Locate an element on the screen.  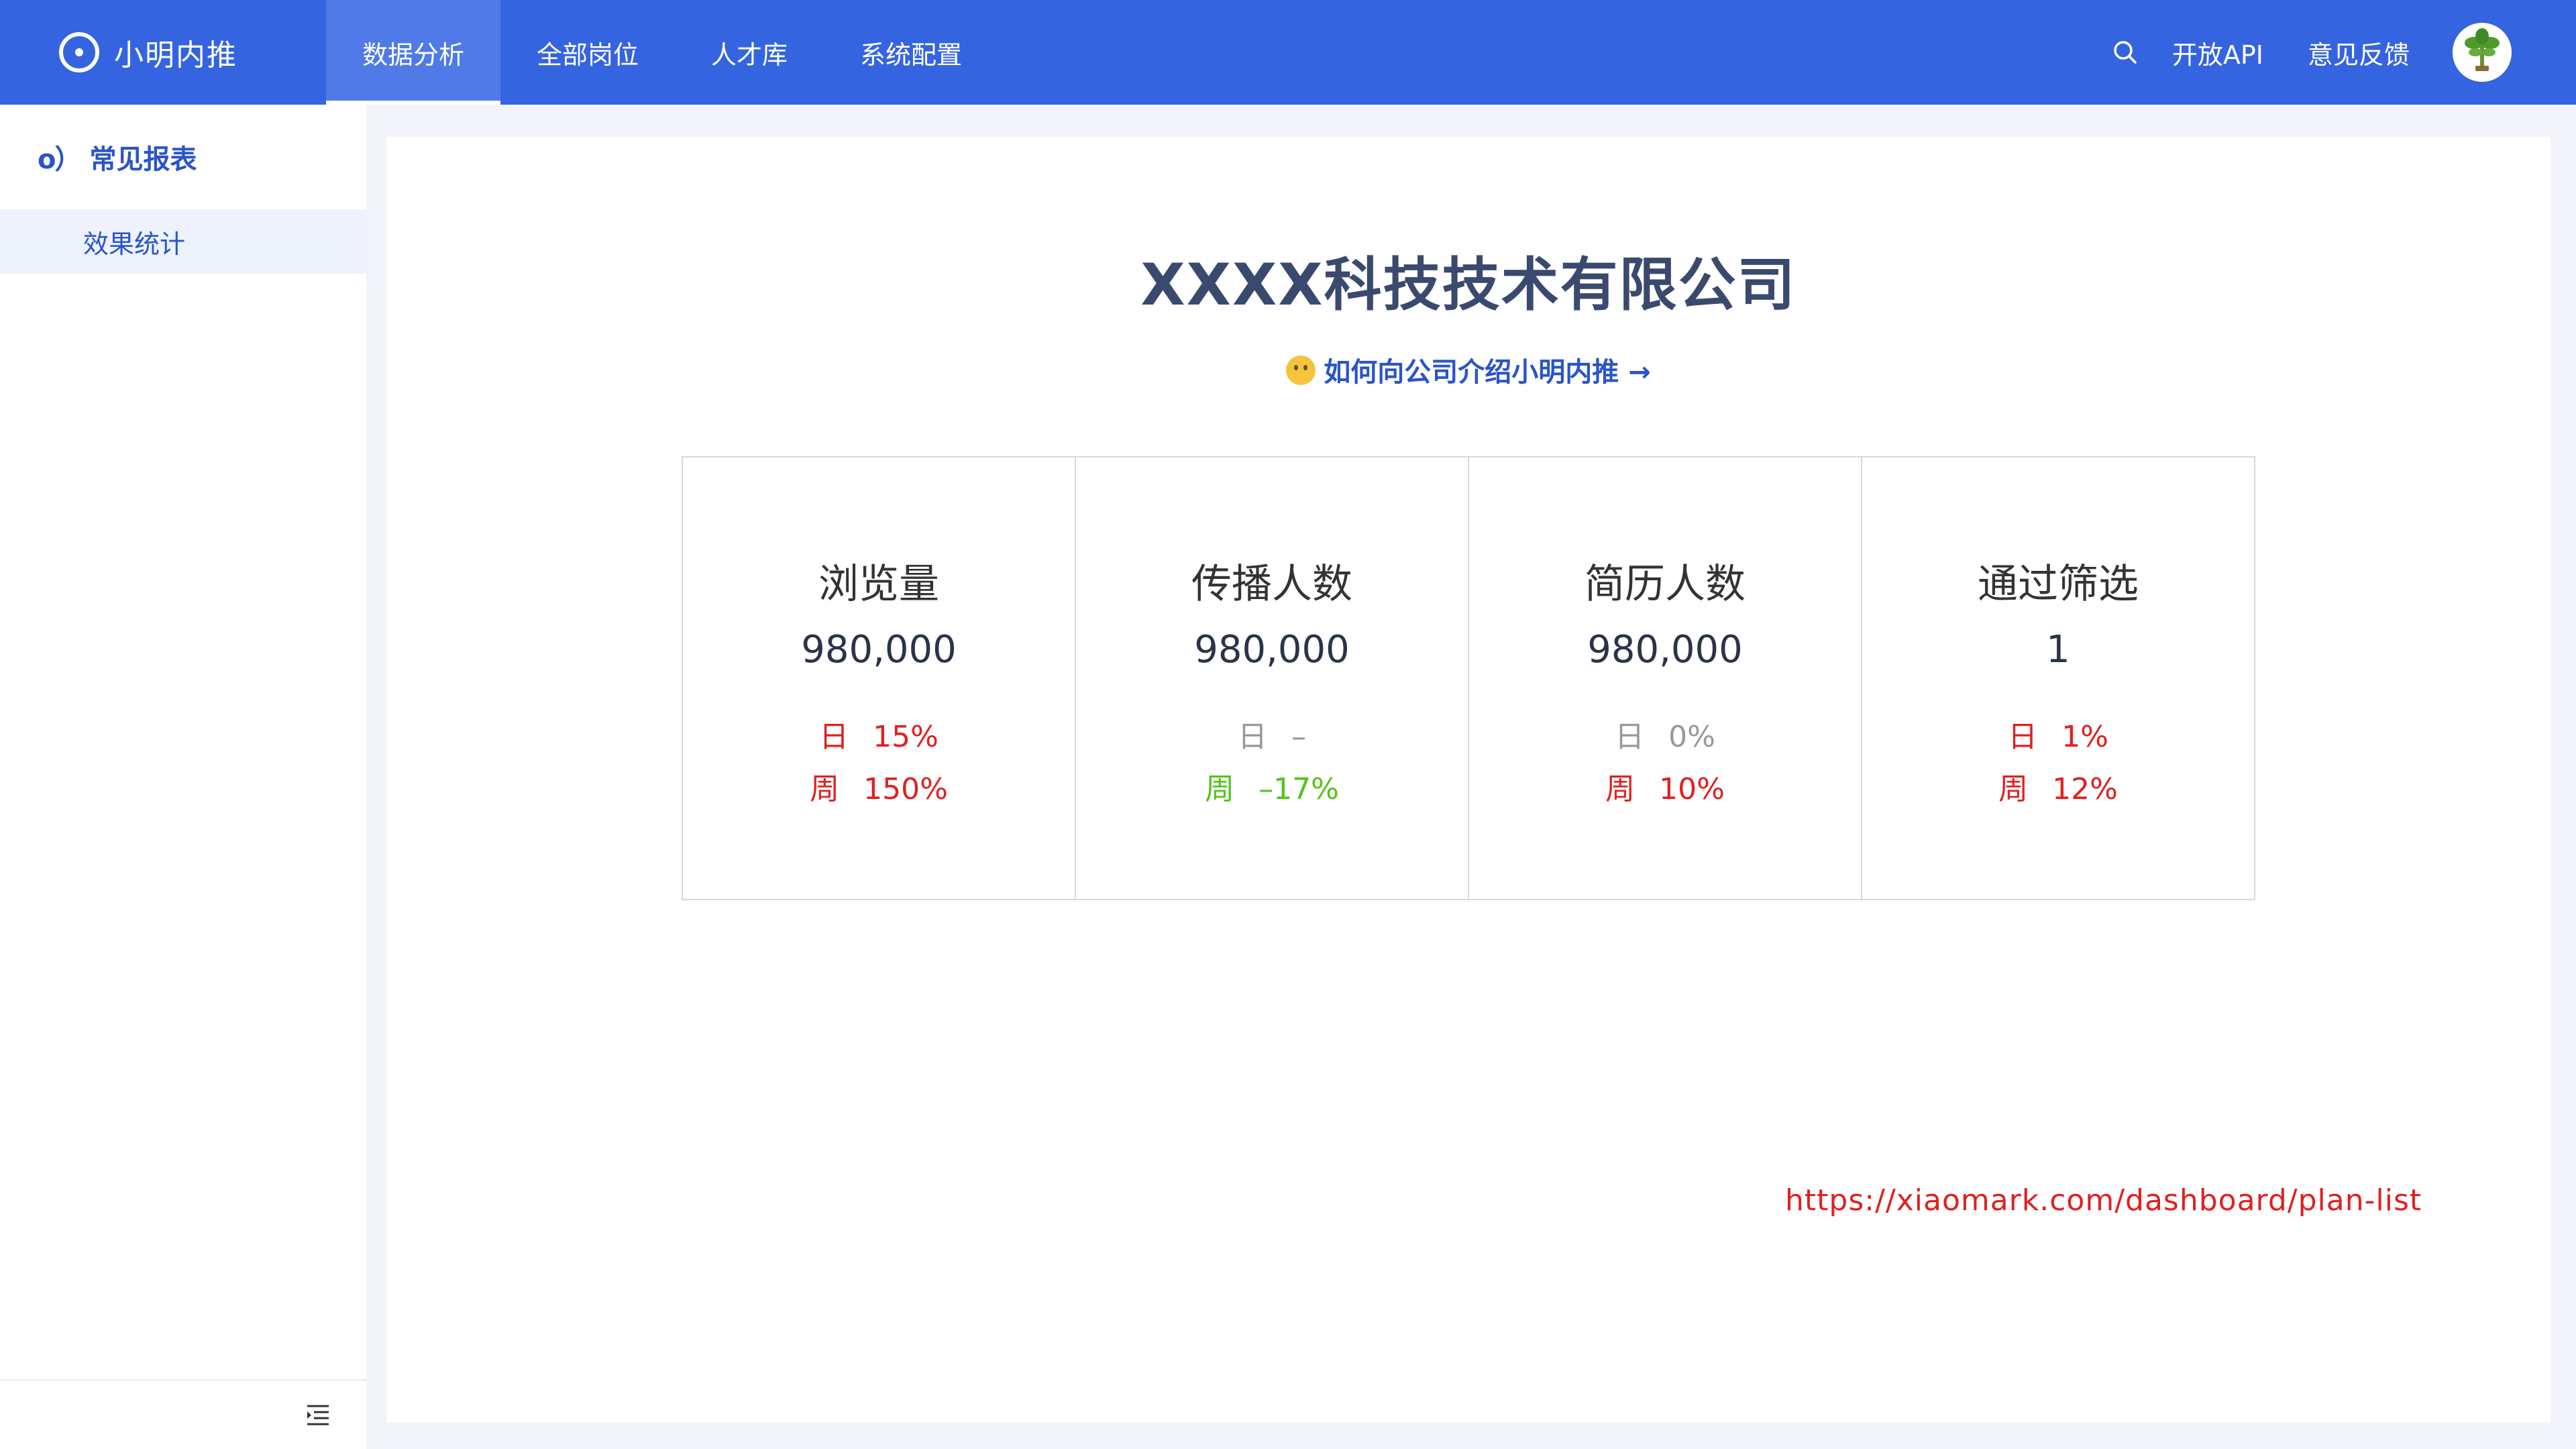
tab-system-config: 系统配置 is located at coordinates (911, 52).